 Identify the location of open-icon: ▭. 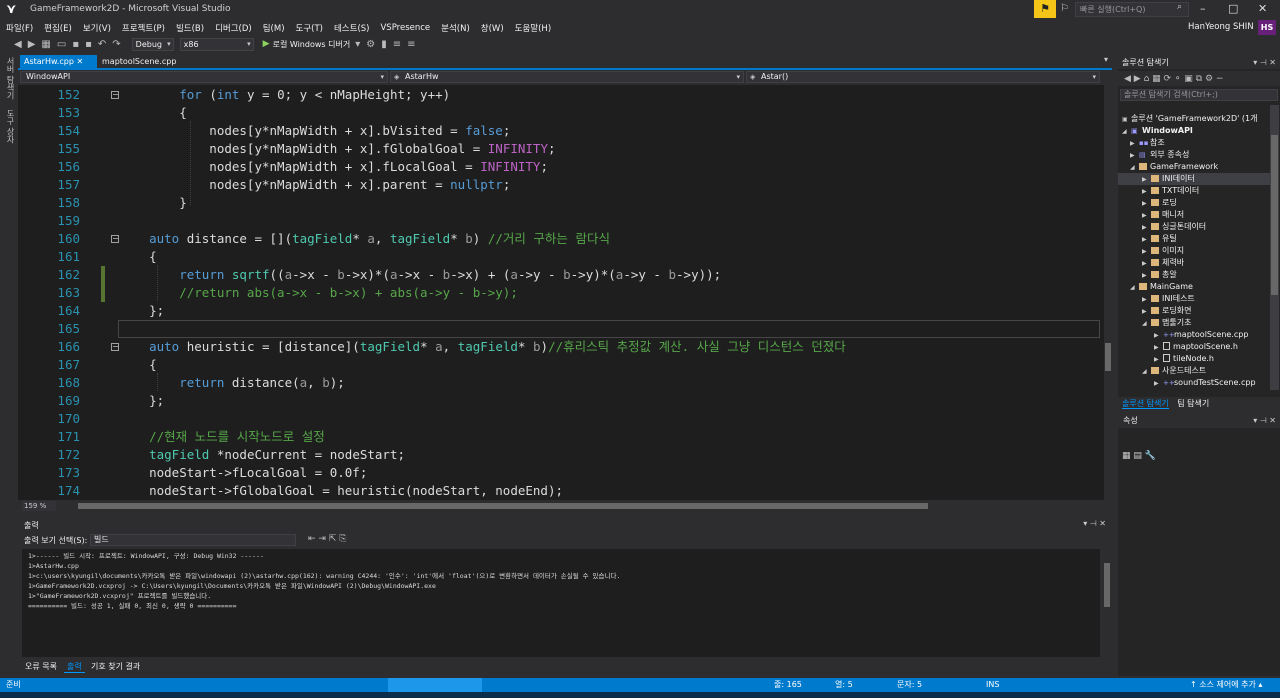
(61, 44).